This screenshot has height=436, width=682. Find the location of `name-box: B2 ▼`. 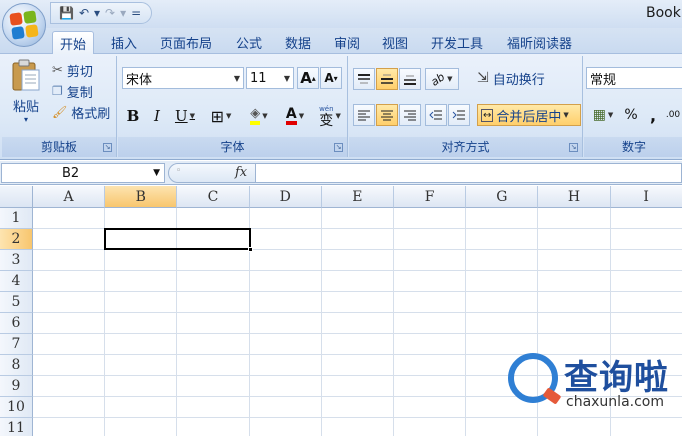

name-box: B2 ▼ is located at coordinates (83, 173).